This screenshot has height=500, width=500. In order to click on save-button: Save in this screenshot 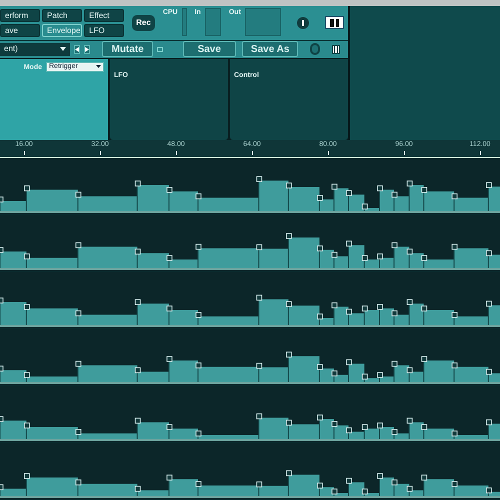, I will do `click(209, 49)`.